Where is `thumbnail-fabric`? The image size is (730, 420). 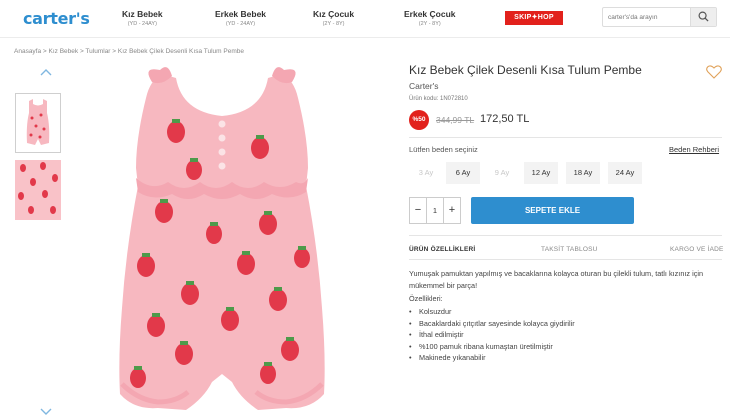 thumbnail-fabric is located at coordinates (38, 190).